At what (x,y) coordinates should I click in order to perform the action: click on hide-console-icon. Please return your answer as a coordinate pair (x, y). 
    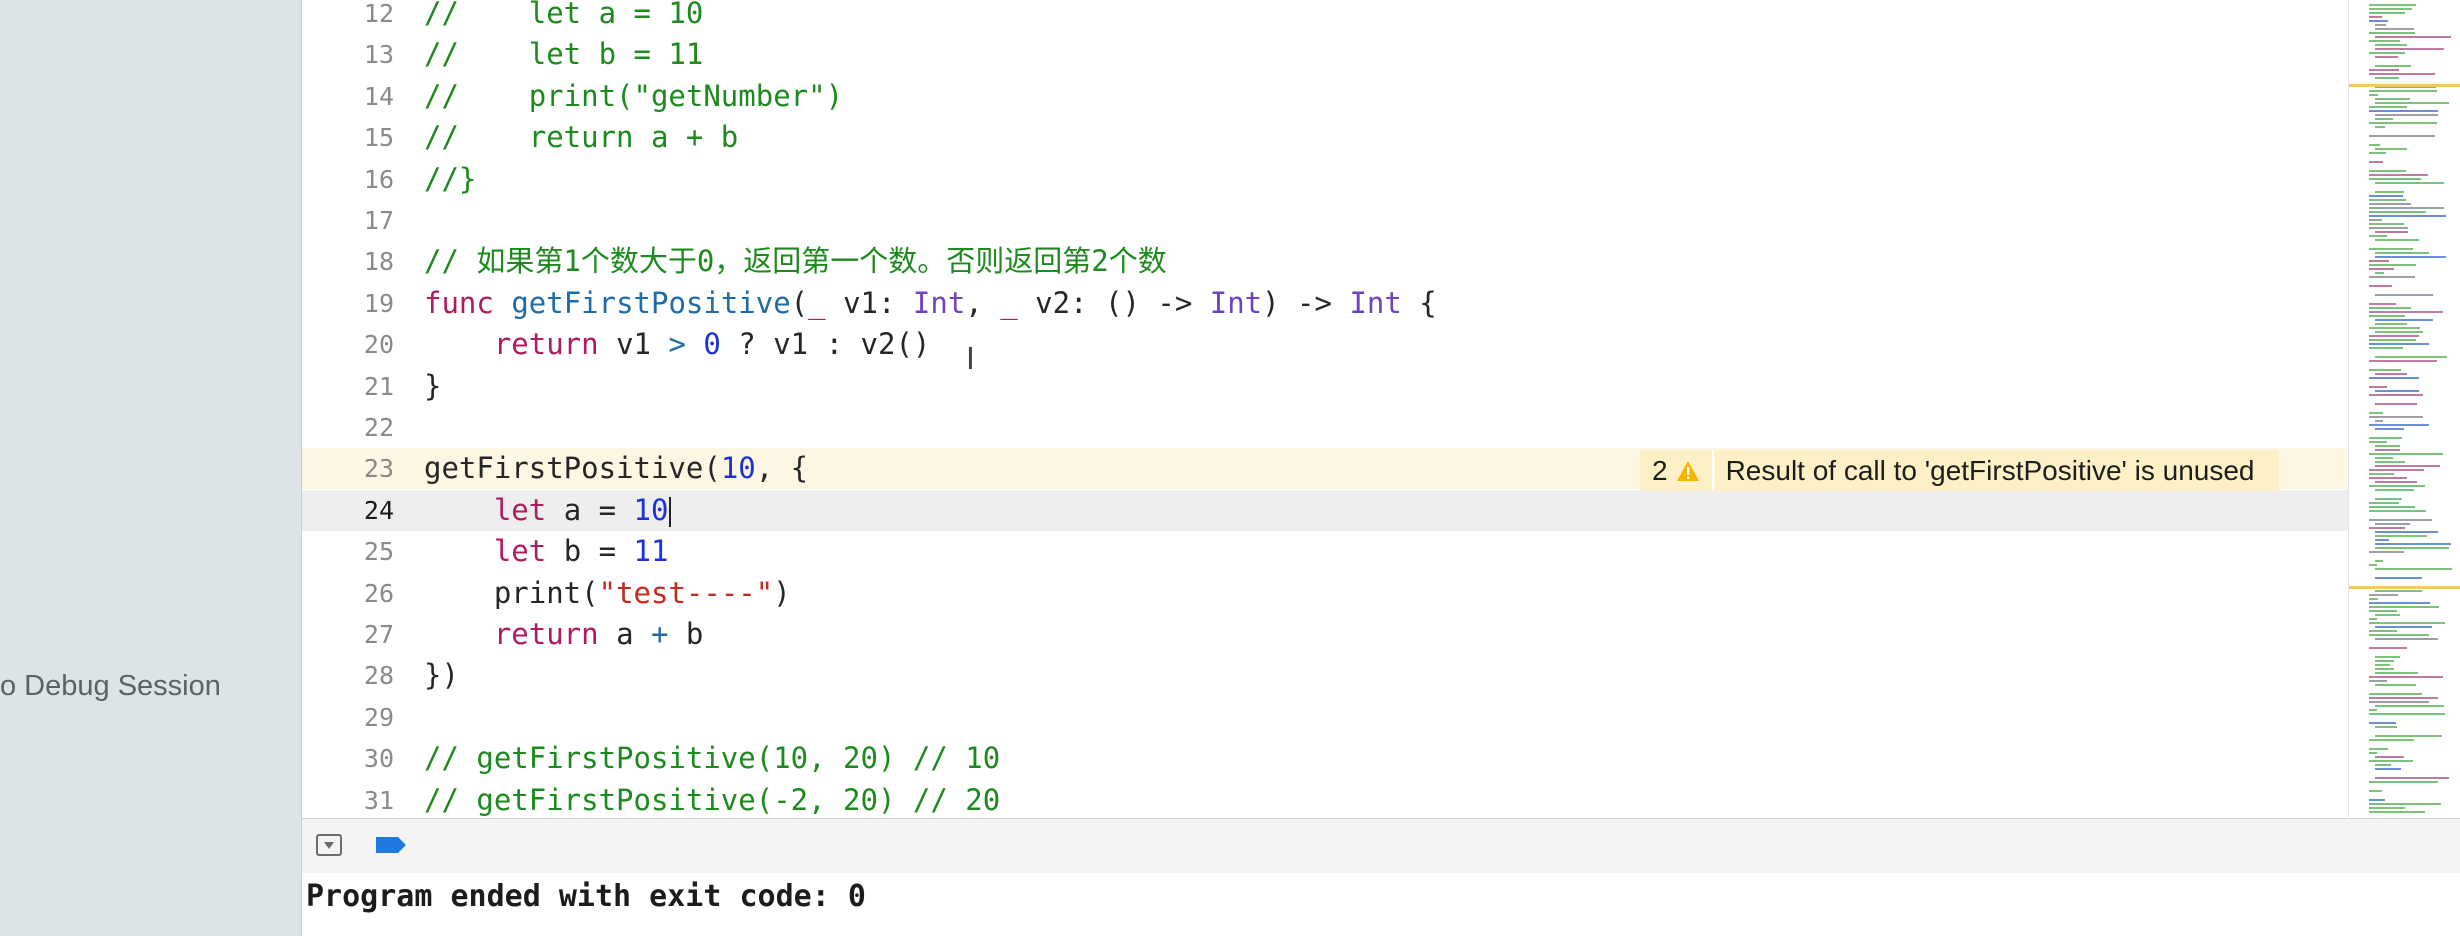
    Looking at the image, I should click on (329, 845).